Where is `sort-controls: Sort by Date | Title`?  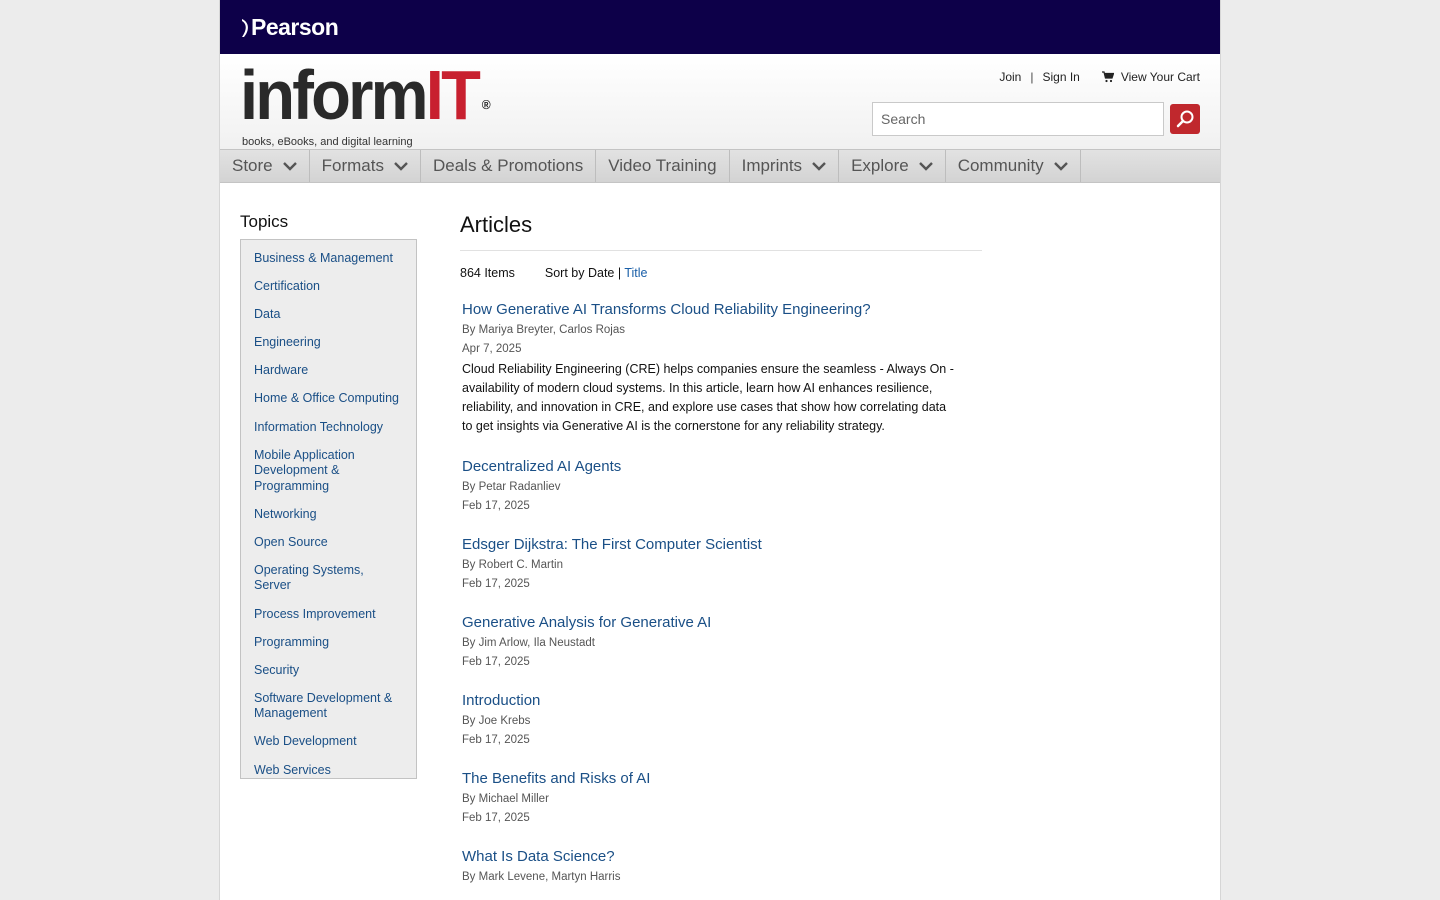
sort-controls: Sort by Date | Title is located at coordinates (596, 273).